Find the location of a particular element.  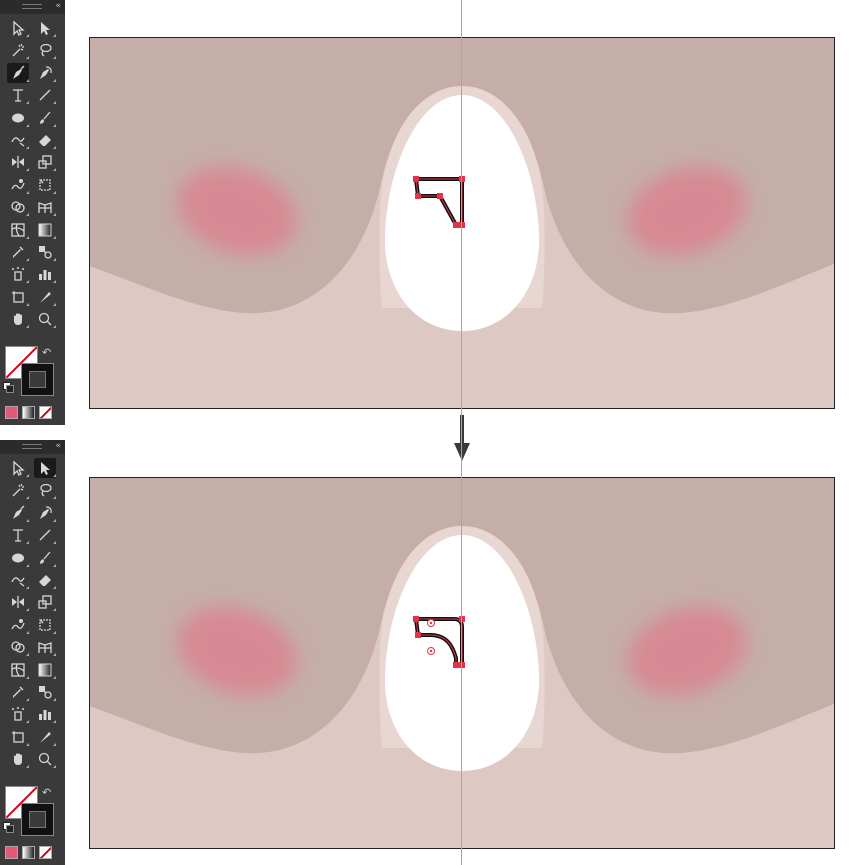

vertical-guide-line is located at coordinates (461, 432).